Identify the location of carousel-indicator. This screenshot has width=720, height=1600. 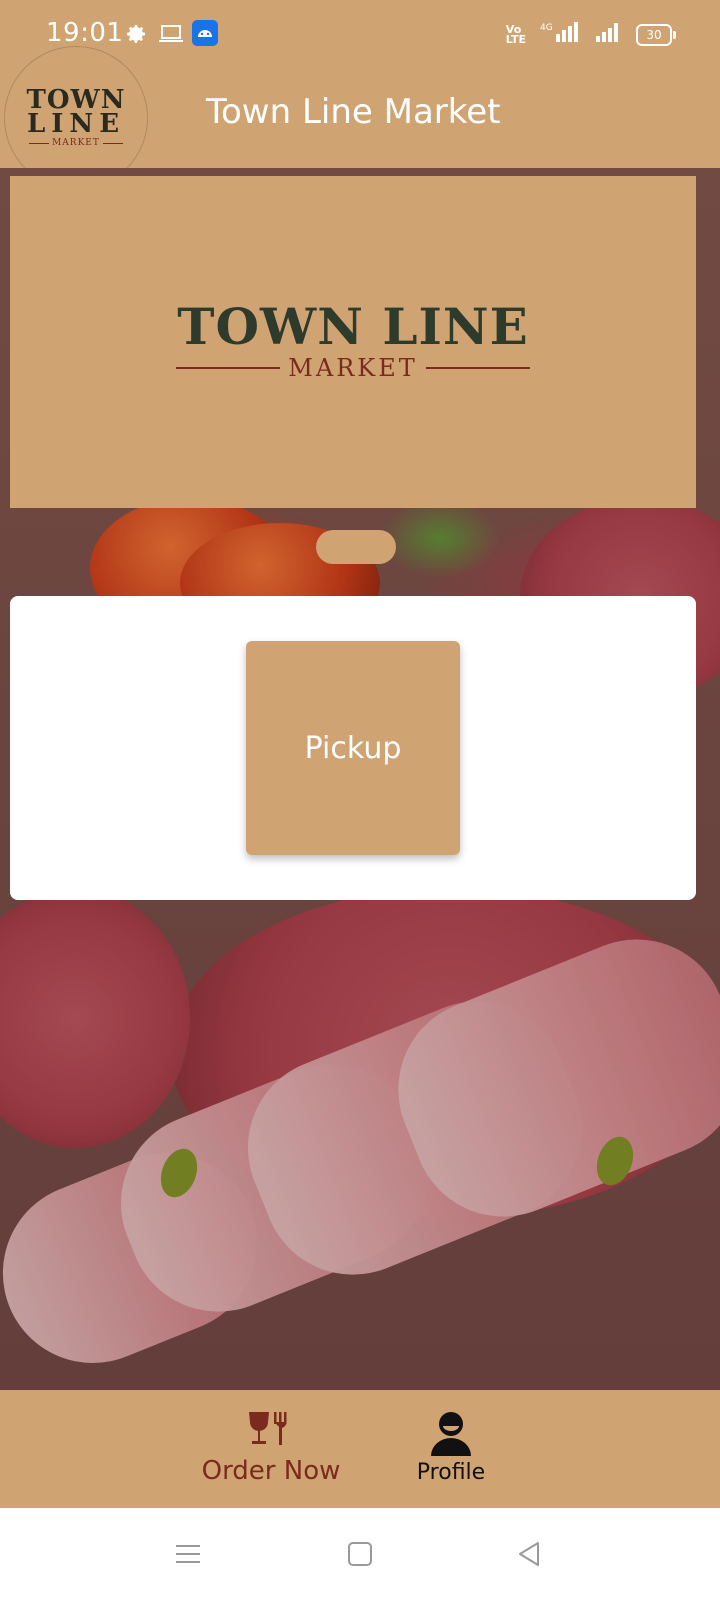
(356, 547).